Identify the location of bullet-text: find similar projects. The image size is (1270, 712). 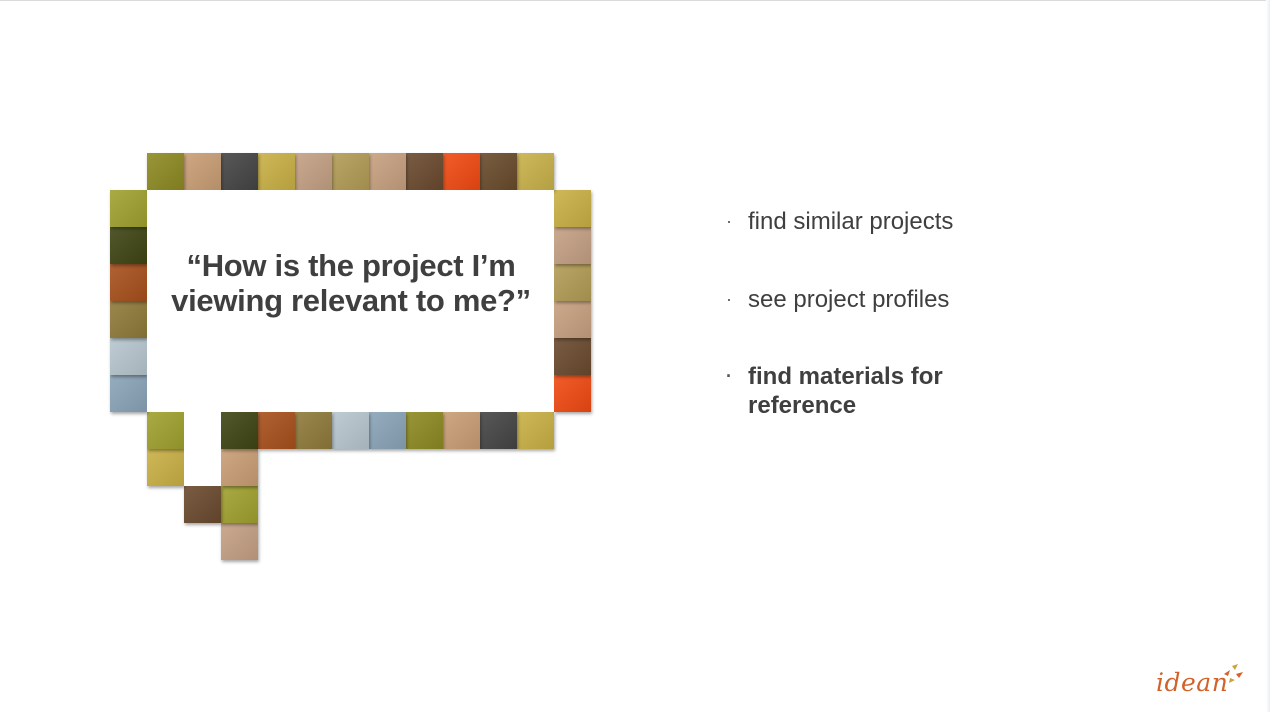
(851, 221).